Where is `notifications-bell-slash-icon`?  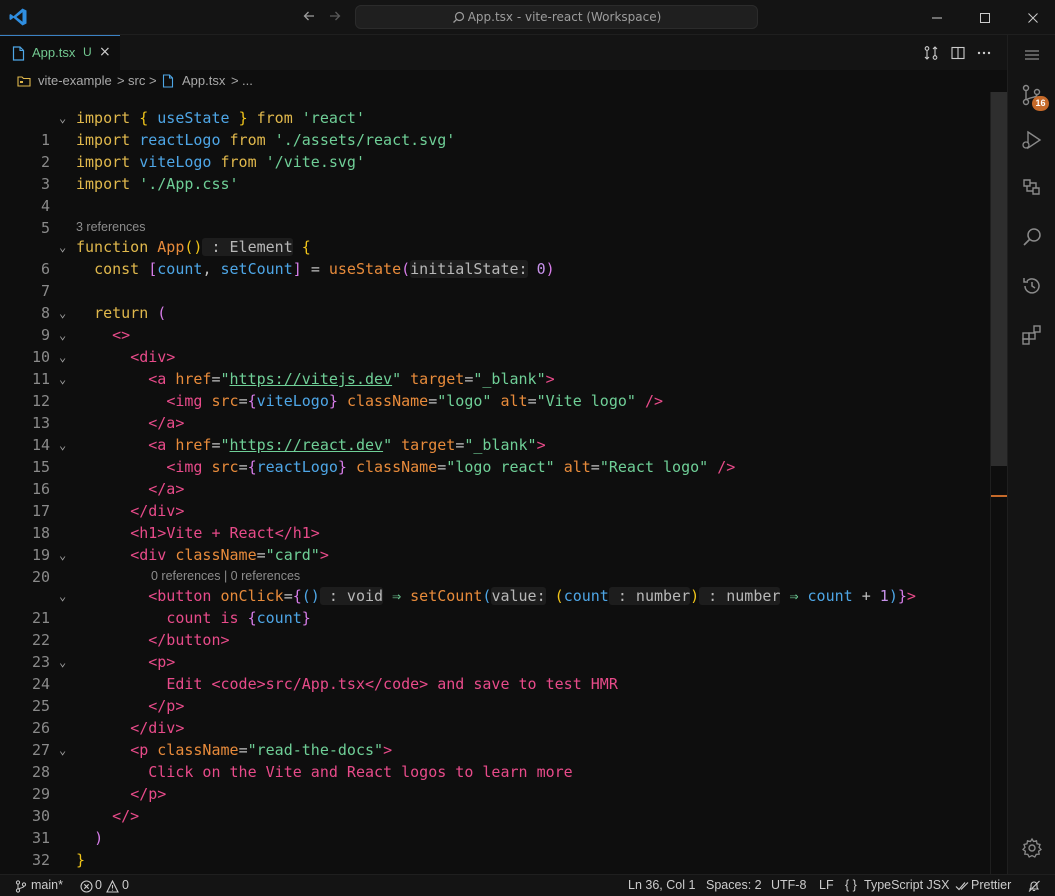 notifications-bell-slash-icon is located at coordinates (1034, 886).